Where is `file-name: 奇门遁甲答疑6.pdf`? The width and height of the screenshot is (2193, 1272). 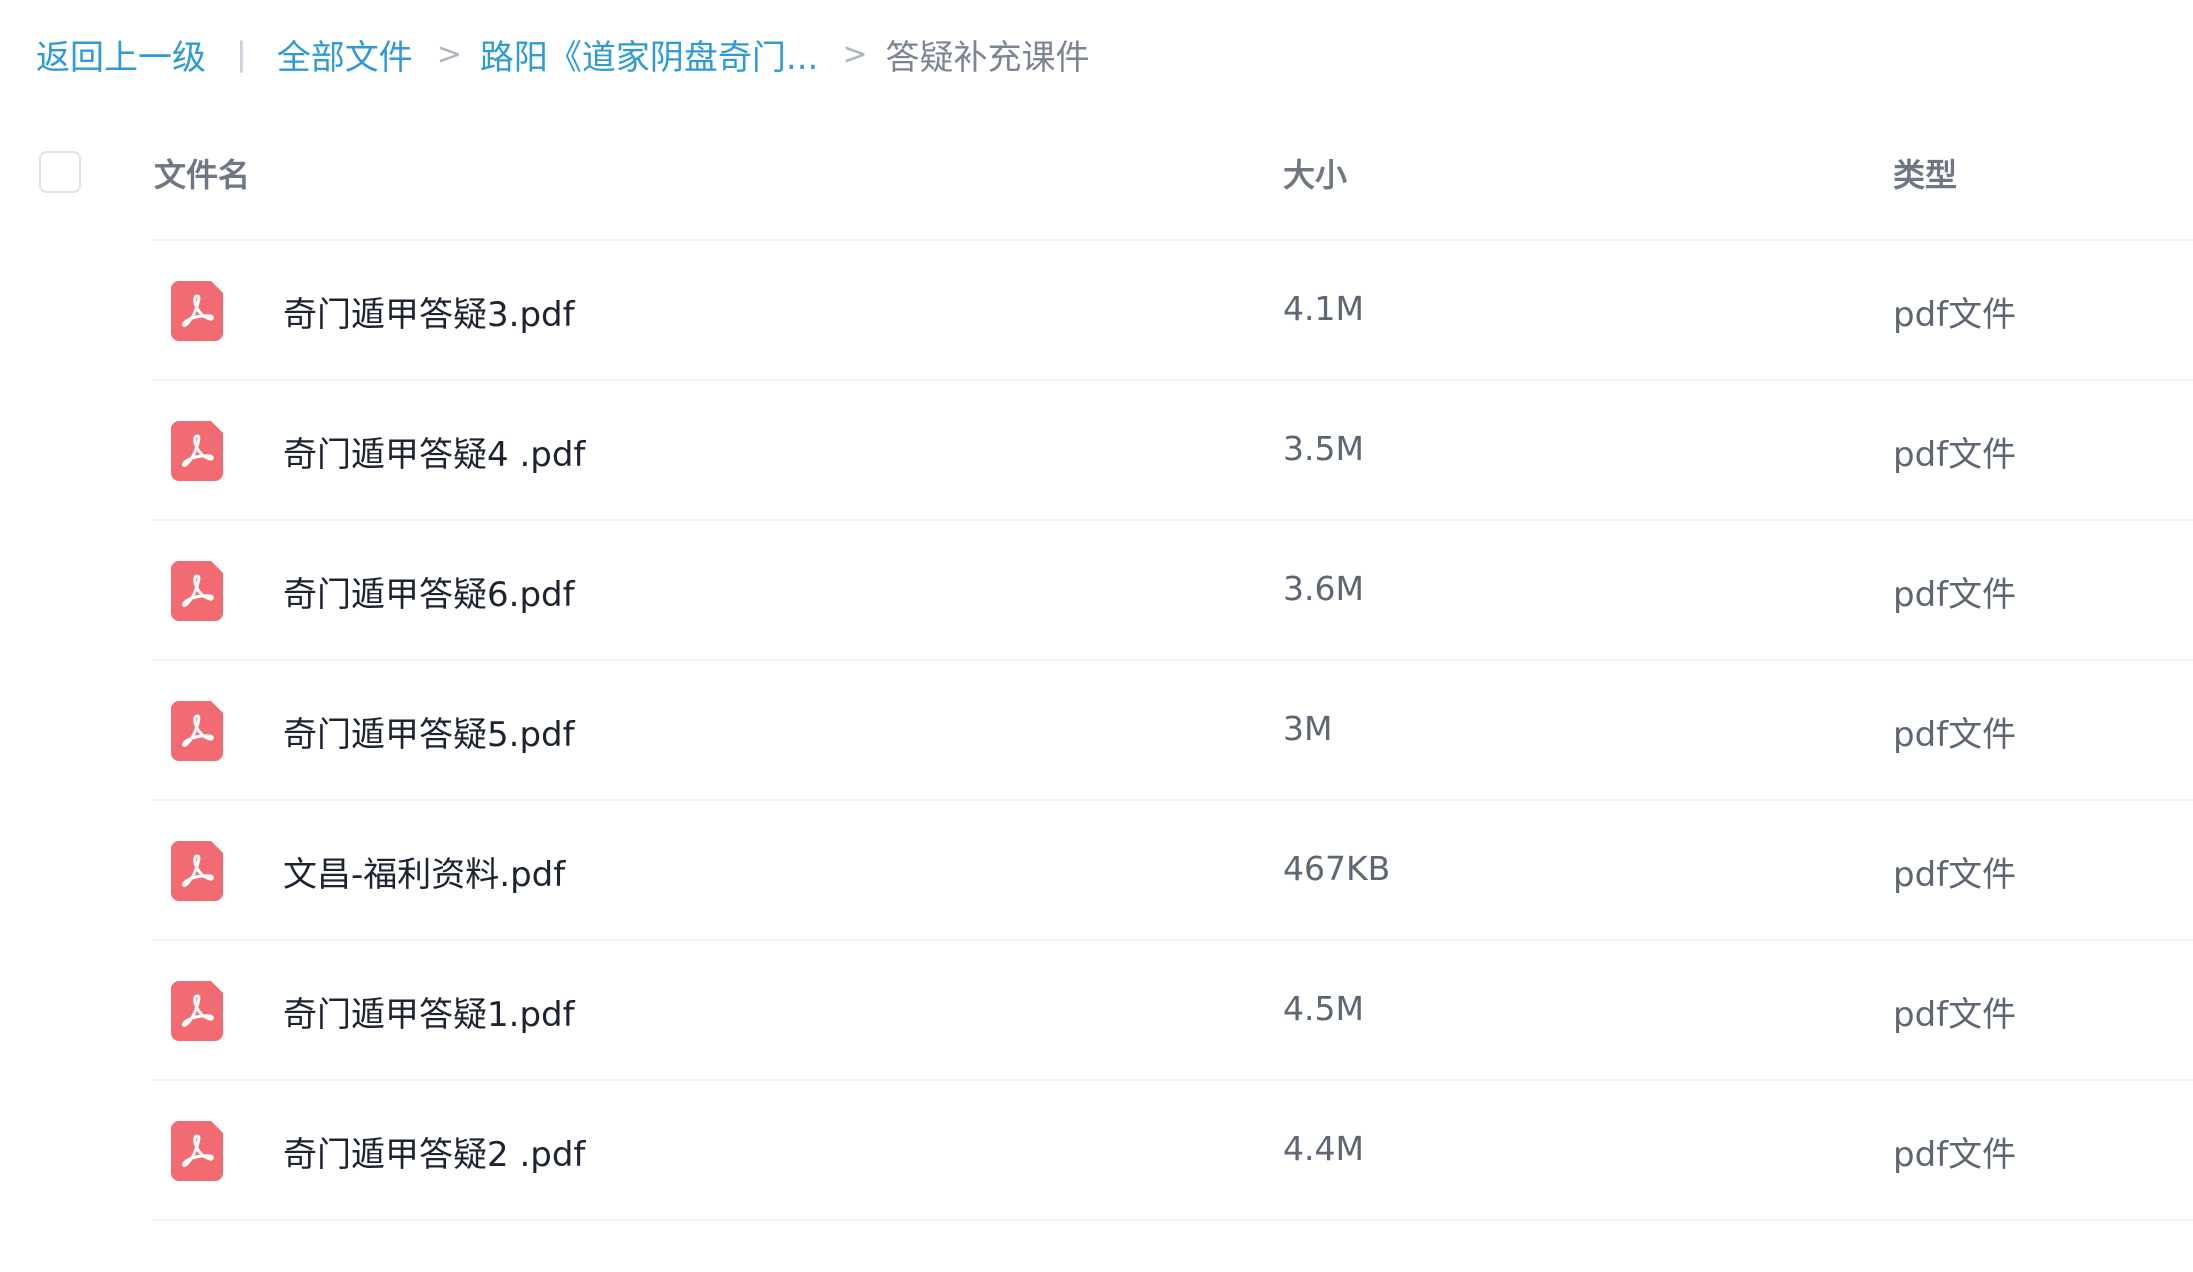 file-name: 奇门遁甲答疑6.pdf is located at coordinates (429, 591).